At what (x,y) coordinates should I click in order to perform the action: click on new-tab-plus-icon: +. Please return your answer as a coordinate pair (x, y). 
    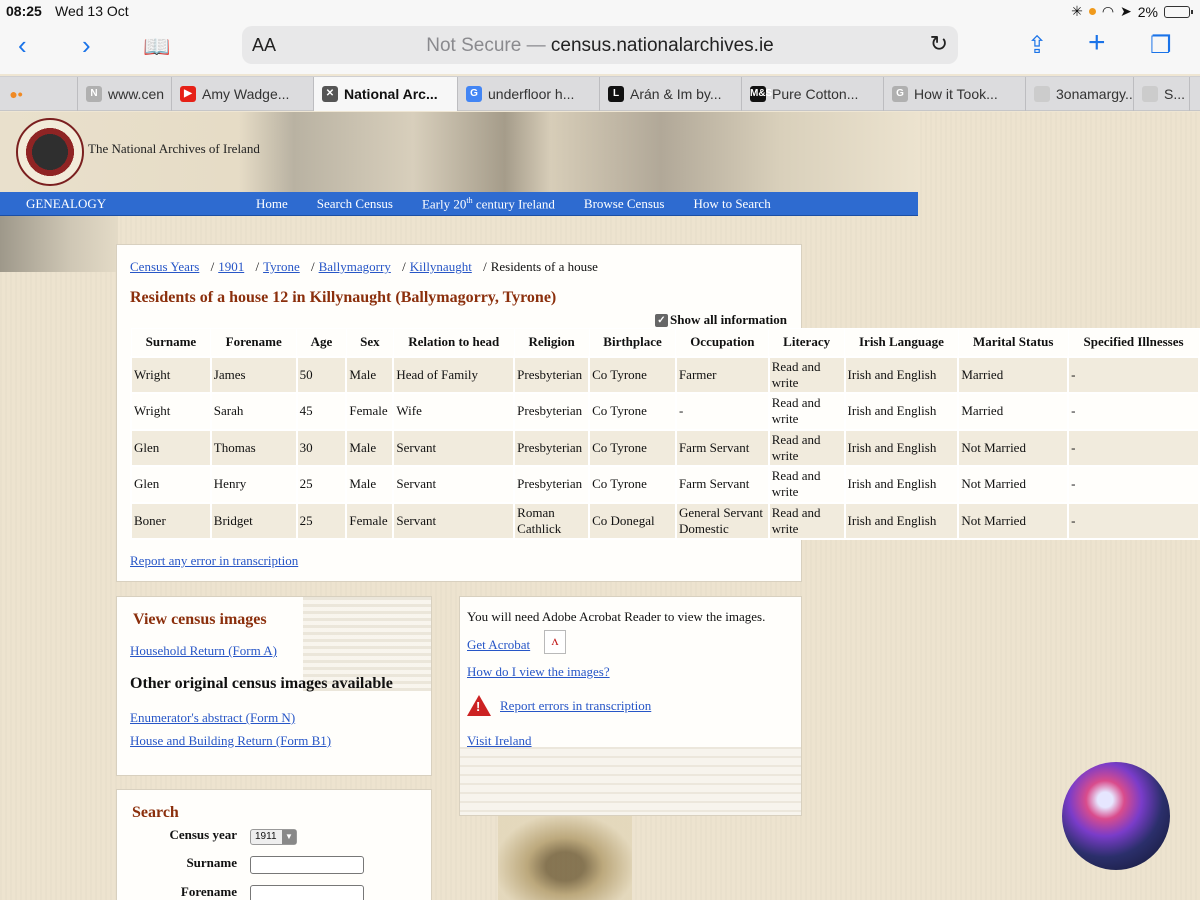
    Looking at the image, I should click on (1097, 43).